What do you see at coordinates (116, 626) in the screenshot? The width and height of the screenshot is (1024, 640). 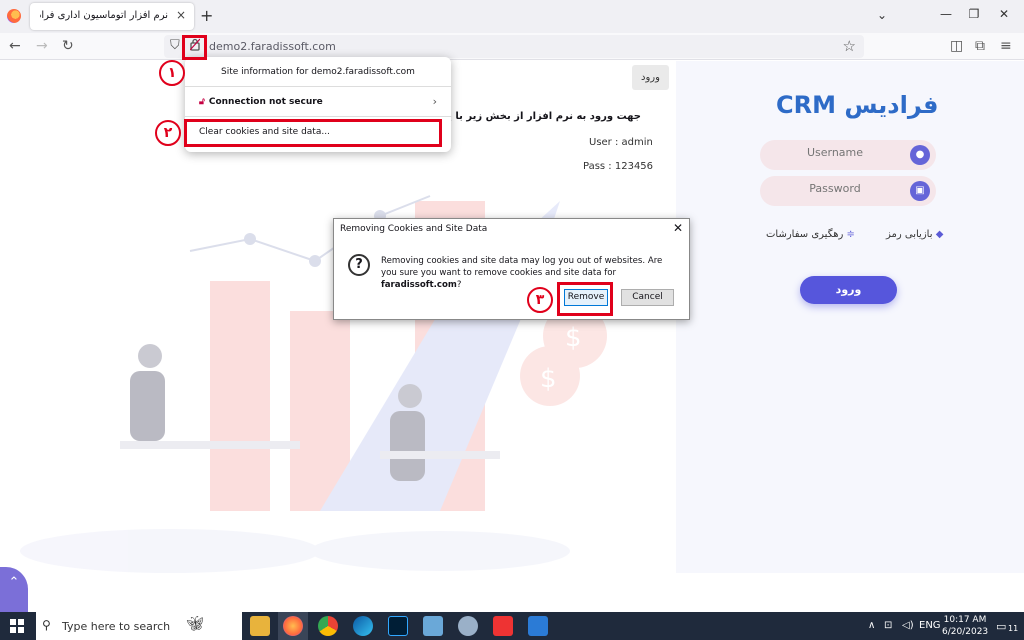 I see `taskbar-search-placeholder: Type here to search` at bounding box center [116, 626].